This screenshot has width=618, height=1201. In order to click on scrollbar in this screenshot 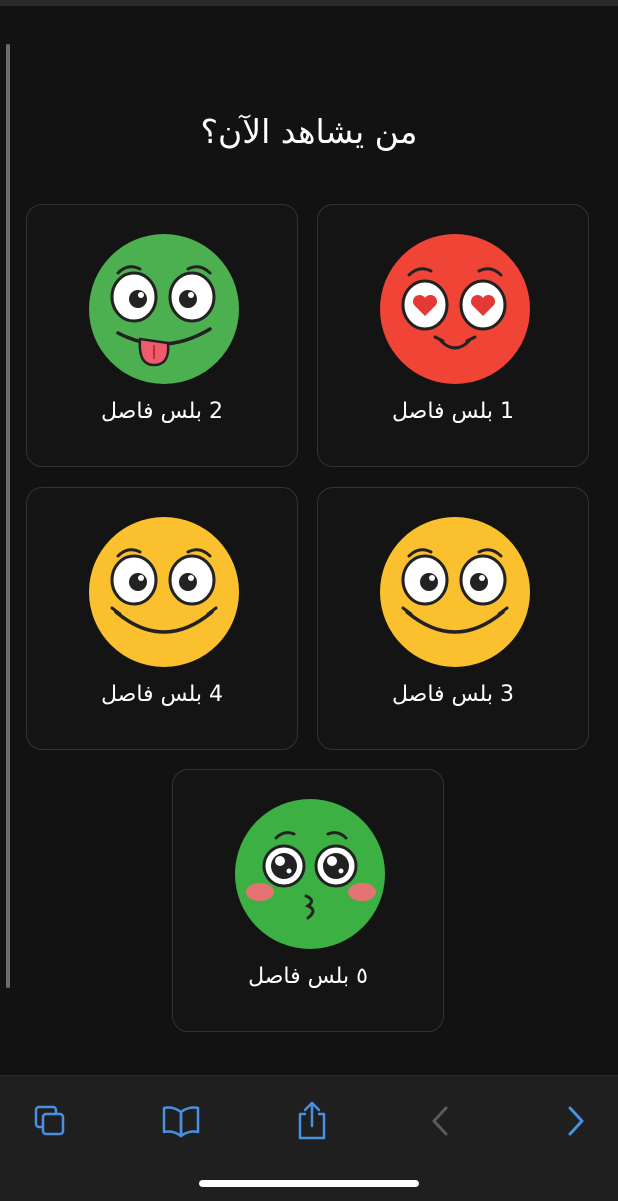, I will do `click(8, 516)`.